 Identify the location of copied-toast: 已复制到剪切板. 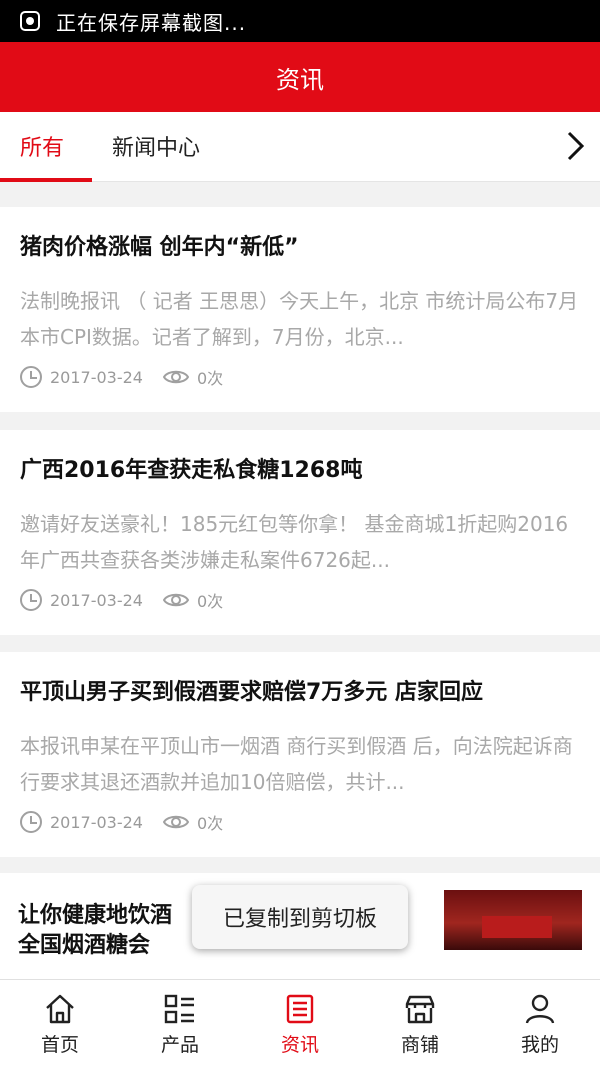
(300, 917).